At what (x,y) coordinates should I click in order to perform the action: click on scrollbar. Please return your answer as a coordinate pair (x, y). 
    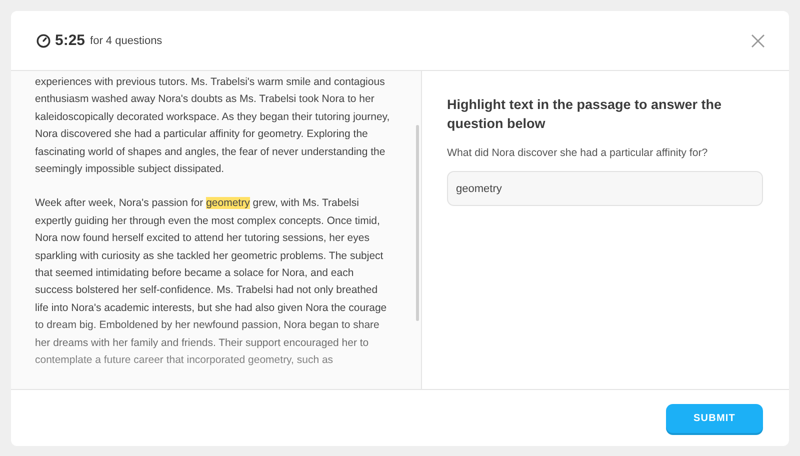
    Looking at the image, I should click on (417, 223).